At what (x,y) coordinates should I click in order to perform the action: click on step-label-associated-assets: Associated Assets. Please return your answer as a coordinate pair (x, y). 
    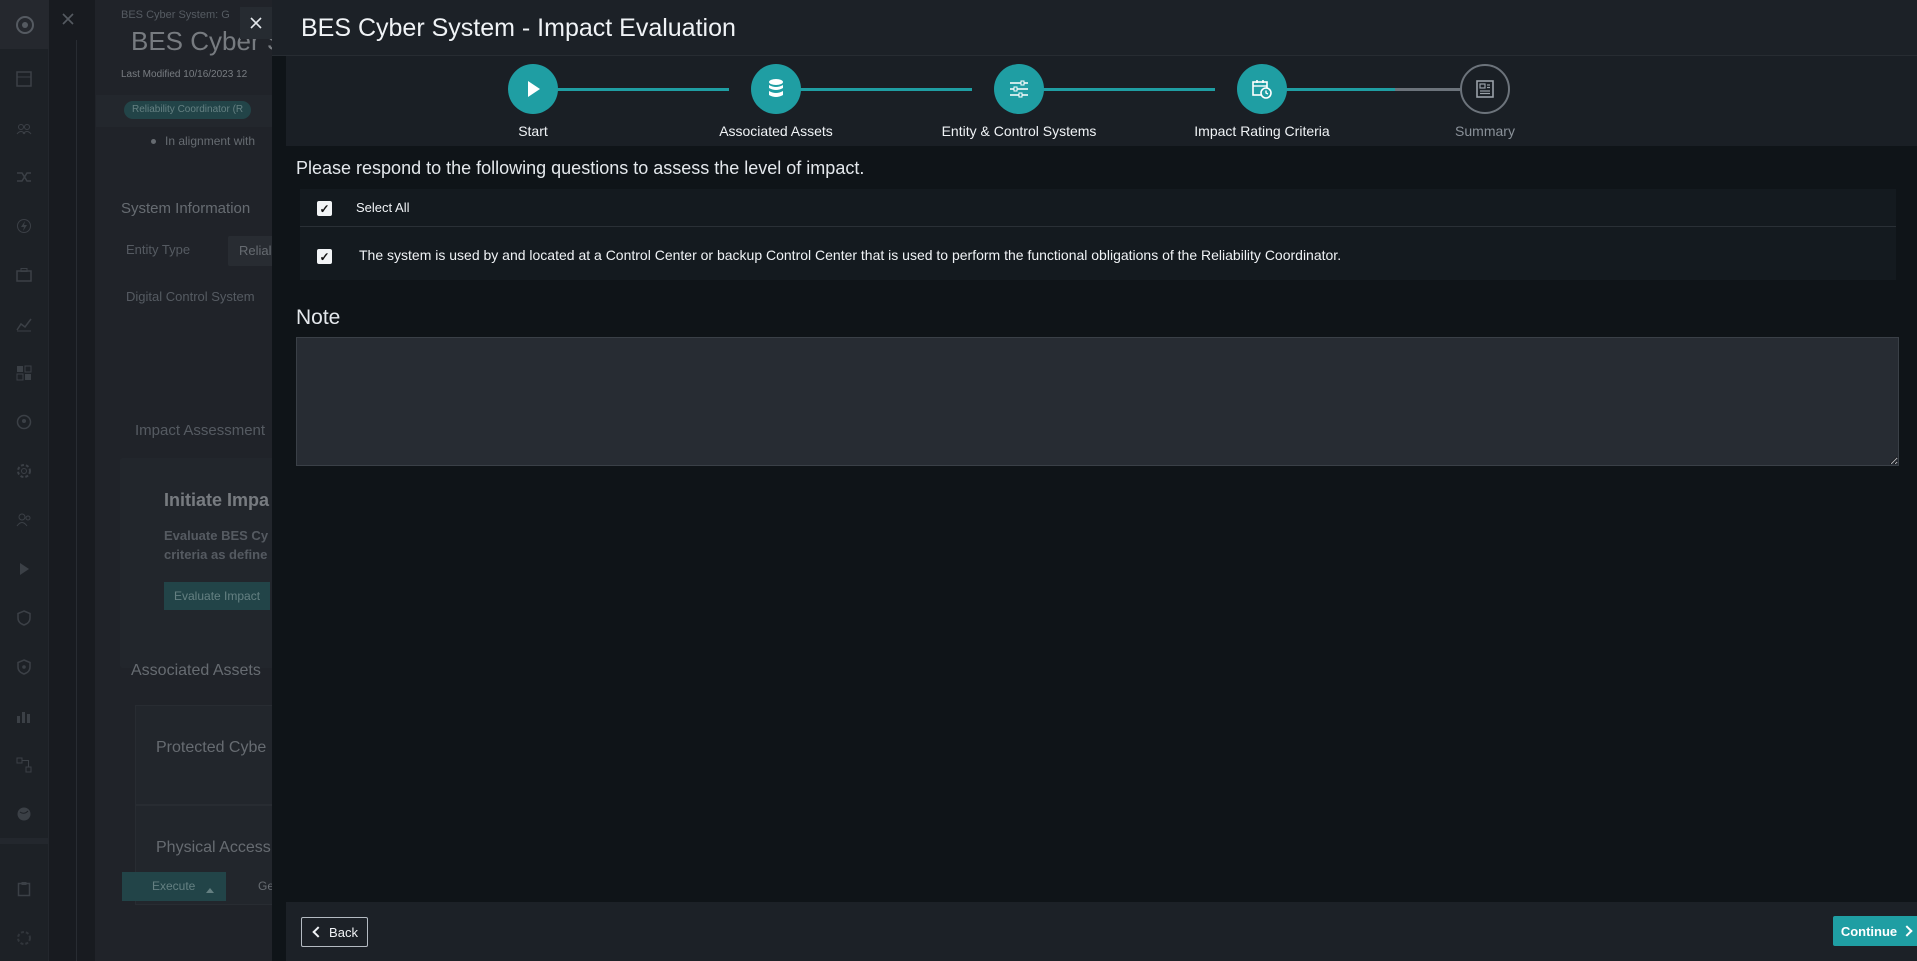
    Looking at the image, I should click on (776, 131).